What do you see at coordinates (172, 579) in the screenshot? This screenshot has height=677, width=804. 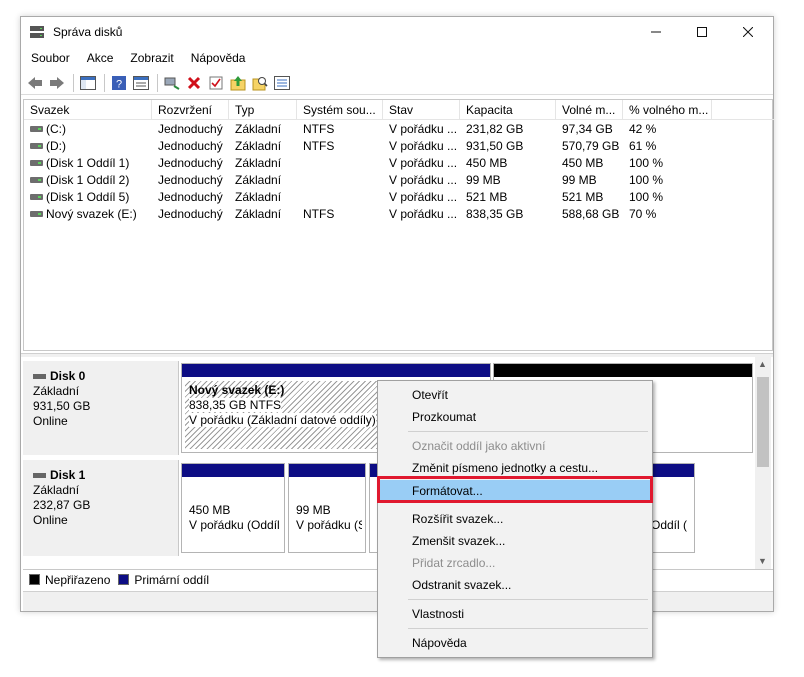 I see `legend-primary-label: Primární oddíl` at bounding box center [172, 579].